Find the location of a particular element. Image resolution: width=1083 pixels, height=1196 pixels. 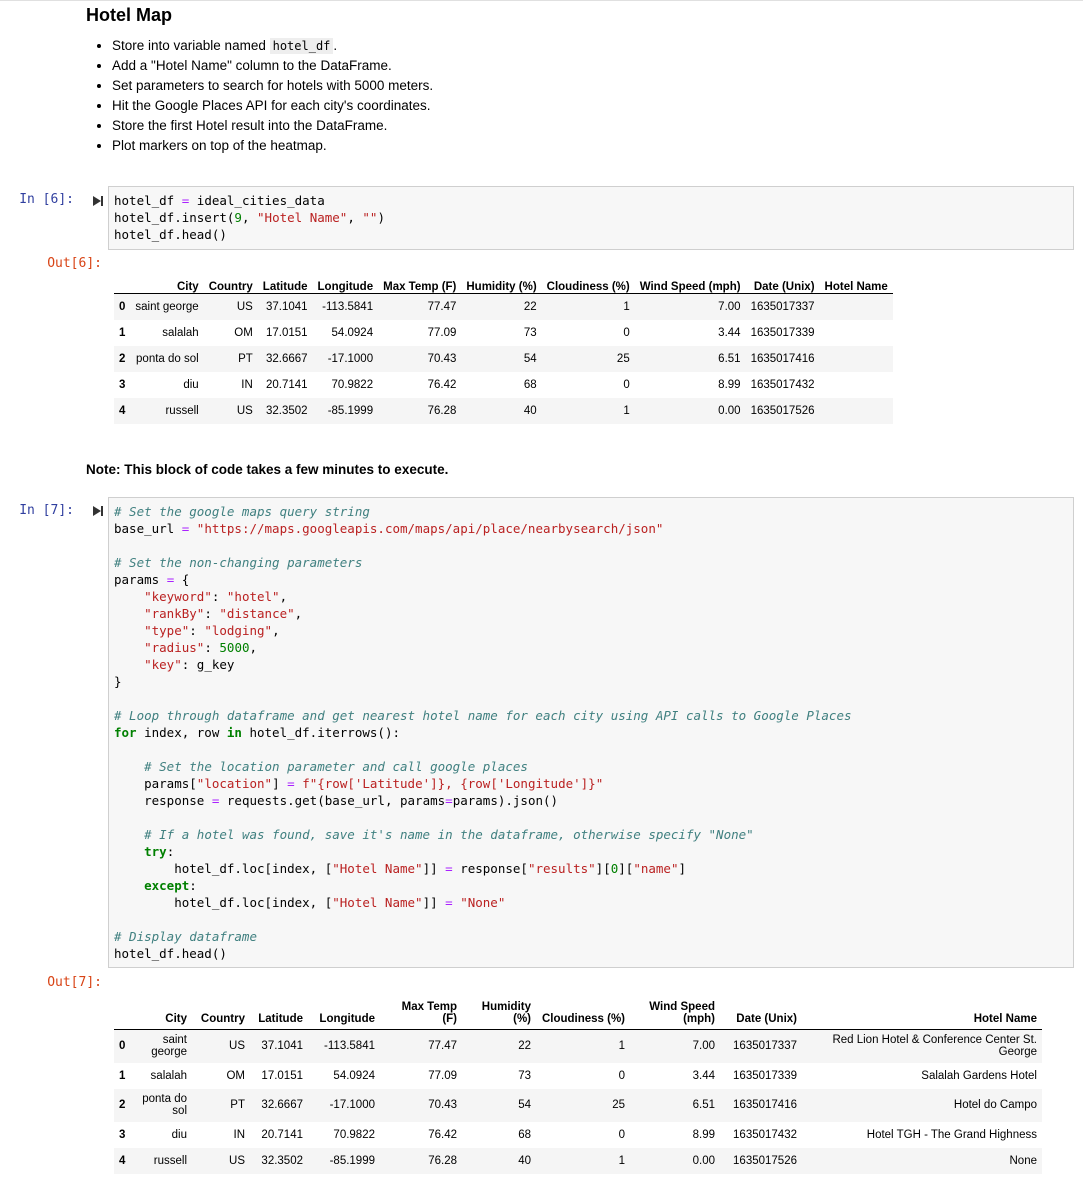

input-prompt: In [6]: is located at coordinates (46, 199).